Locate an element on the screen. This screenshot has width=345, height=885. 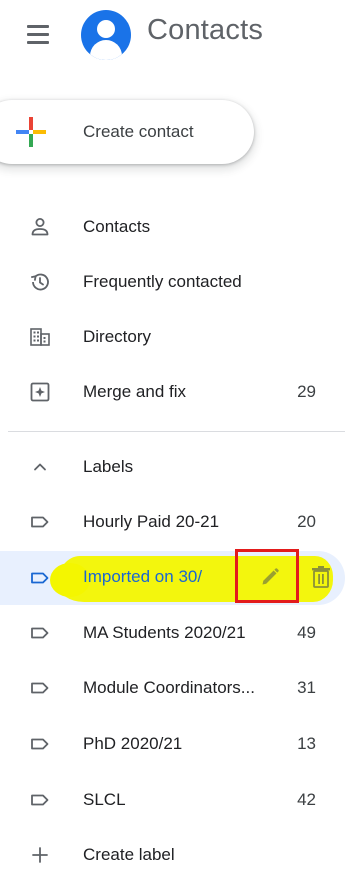
create-label-button: Create label is located at coordinates (172, 855).